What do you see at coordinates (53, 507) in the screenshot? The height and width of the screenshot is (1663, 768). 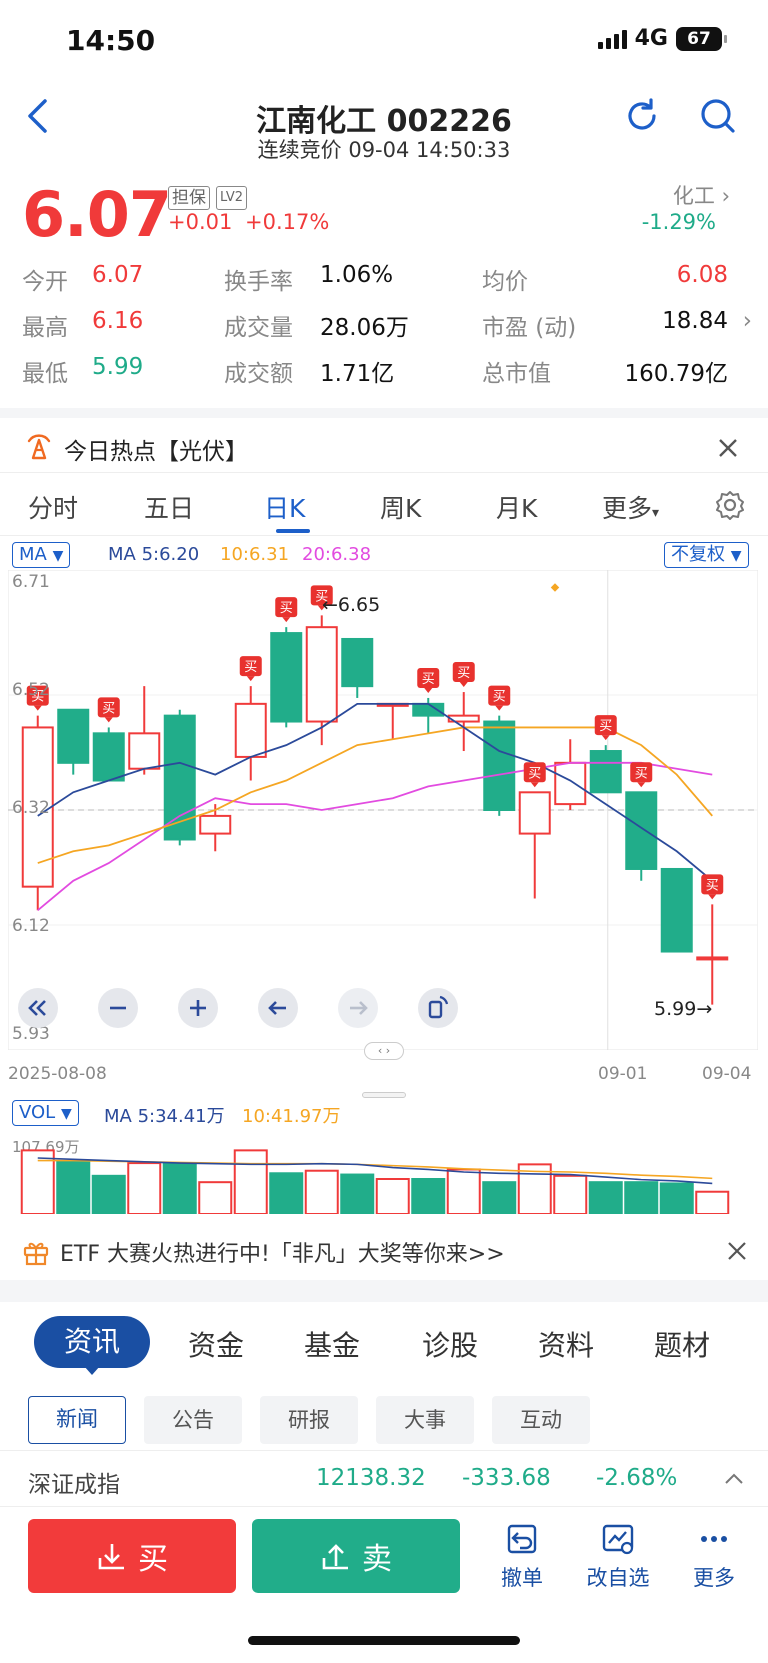 I see `tab-intraday: 分时` at bounding box center [53, 507].